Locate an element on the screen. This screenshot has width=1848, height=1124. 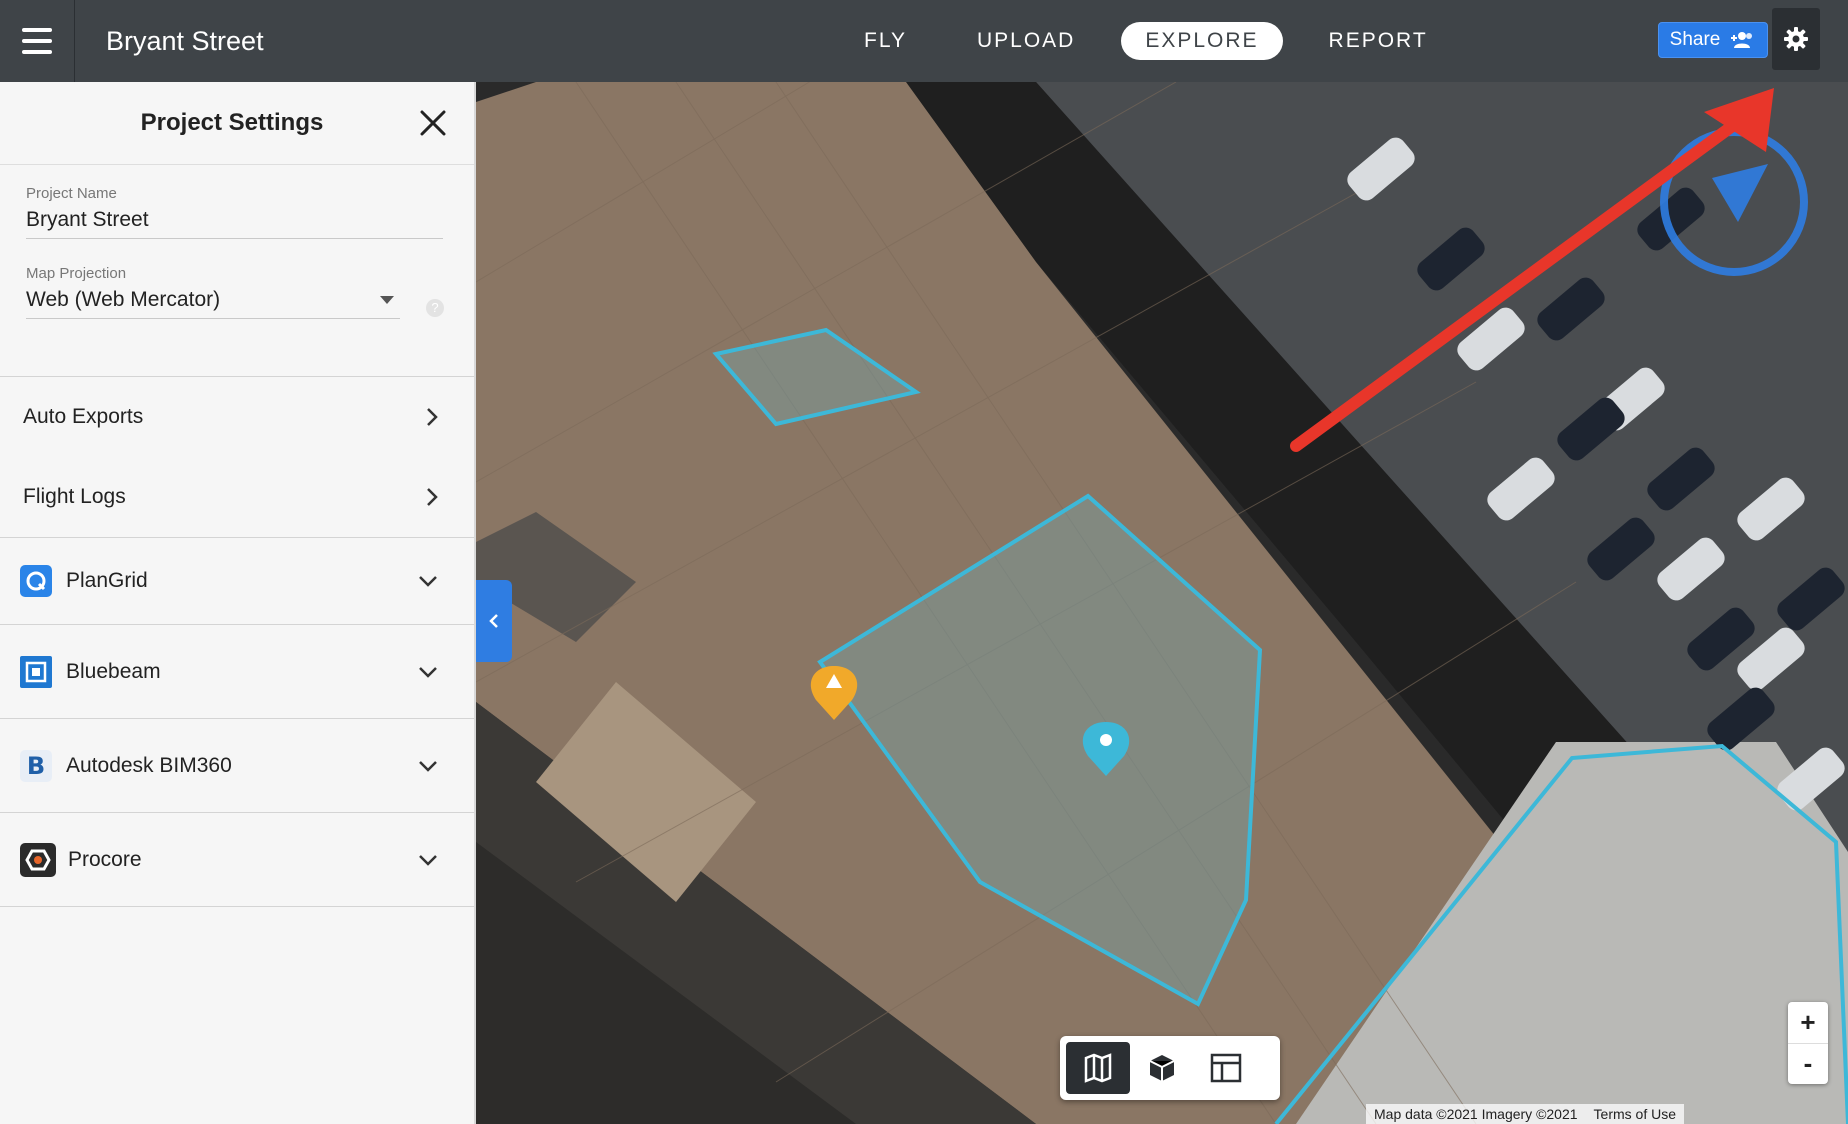
panel-header: Project Settings is located at coordinates (237, 123).